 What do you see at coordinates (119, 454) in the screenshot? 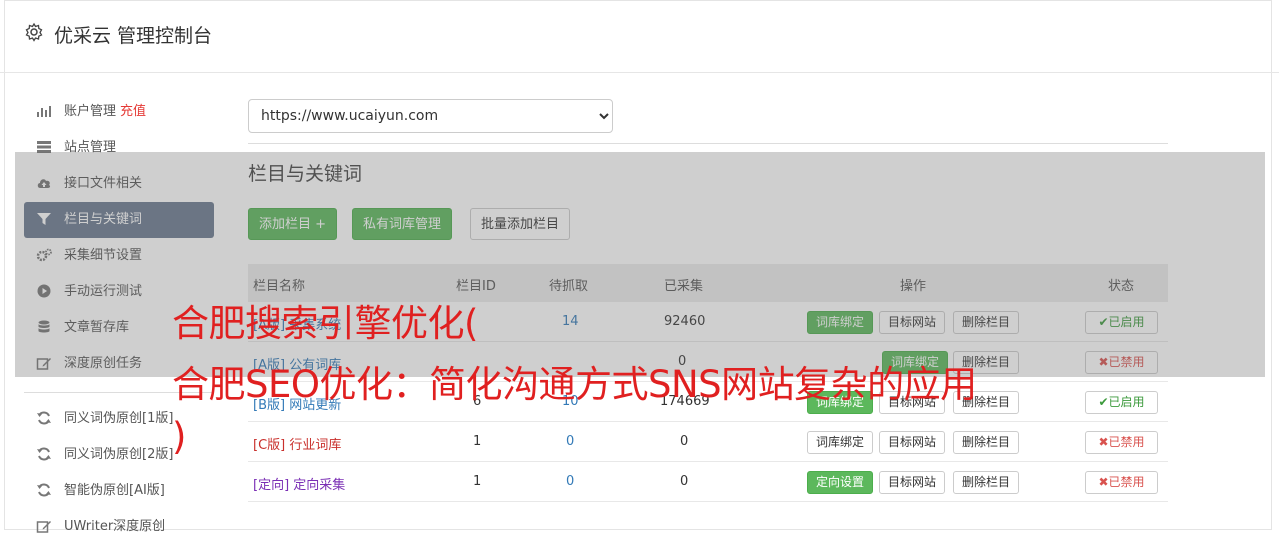
I see `sidebar-item-label: 同义词伪原创[2版]` at bounding box center [119, 454].